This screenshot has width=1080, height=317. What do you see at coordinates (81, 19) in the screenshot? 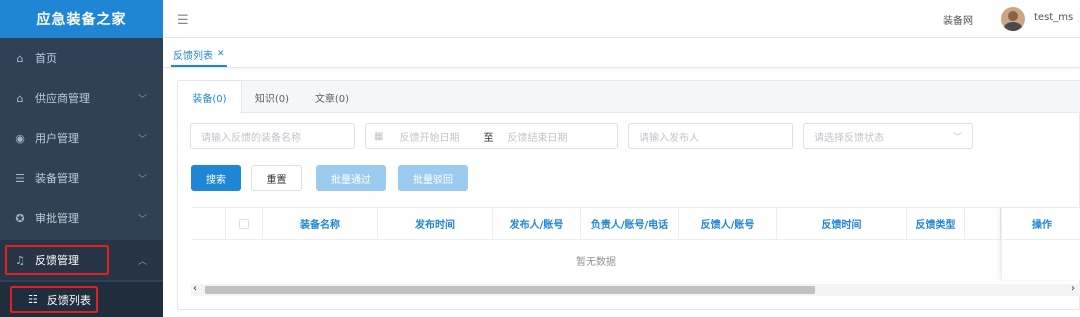
I see `app-logo: 应急装备之家` at bounding box center [81, 19].